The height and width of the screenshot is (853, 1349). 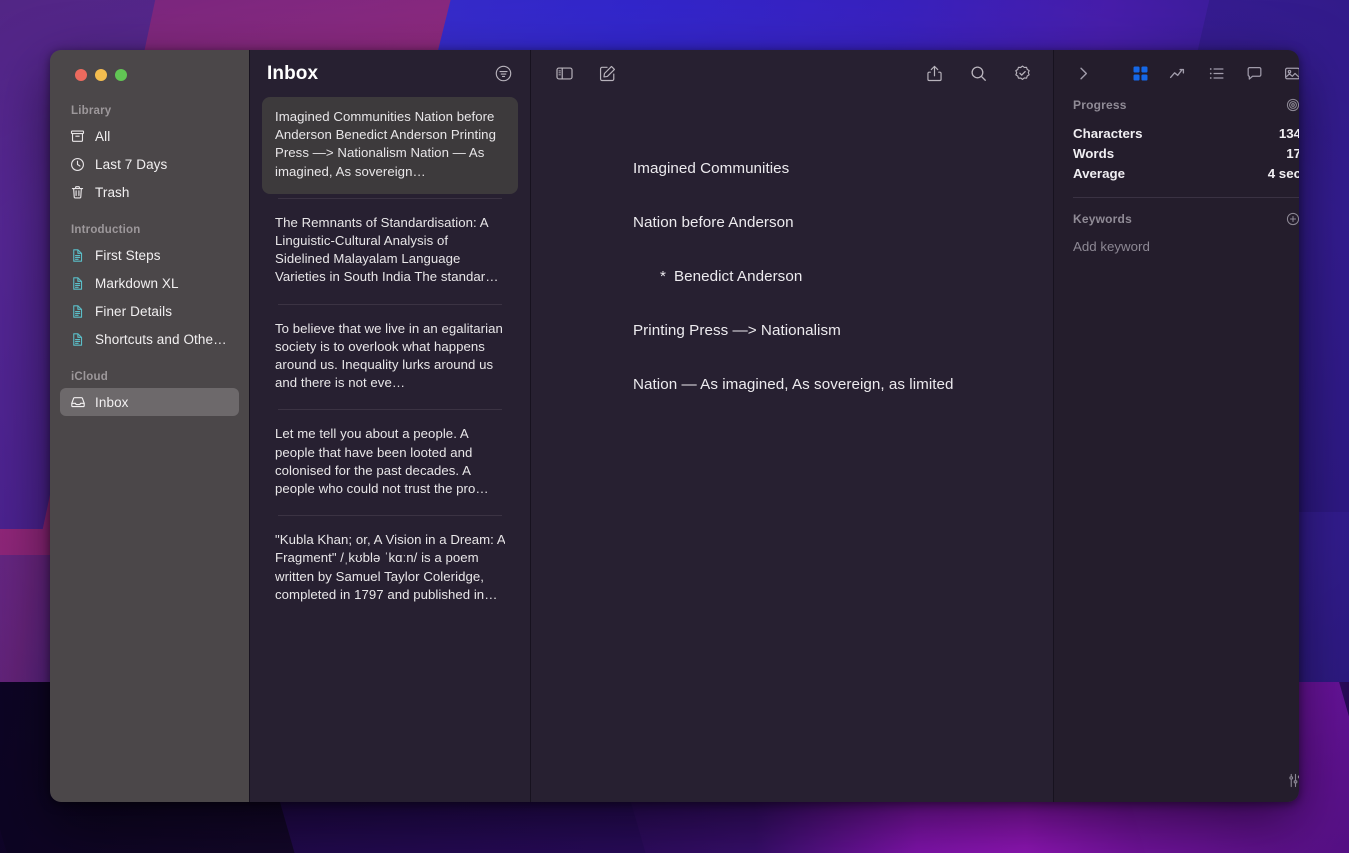 I want to click on sidebar-group-title: iCloud, so click(x=89, y=377).